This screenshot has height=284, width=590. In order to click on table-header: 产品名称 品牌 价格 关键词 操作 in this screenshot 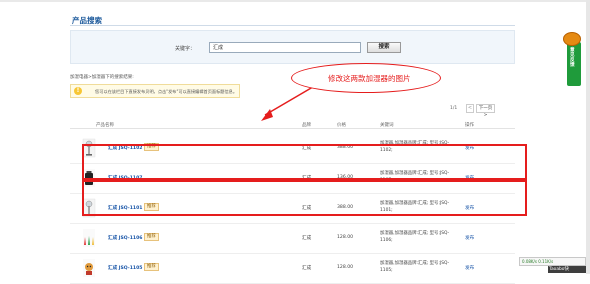, I will do `click(292, 124)`.